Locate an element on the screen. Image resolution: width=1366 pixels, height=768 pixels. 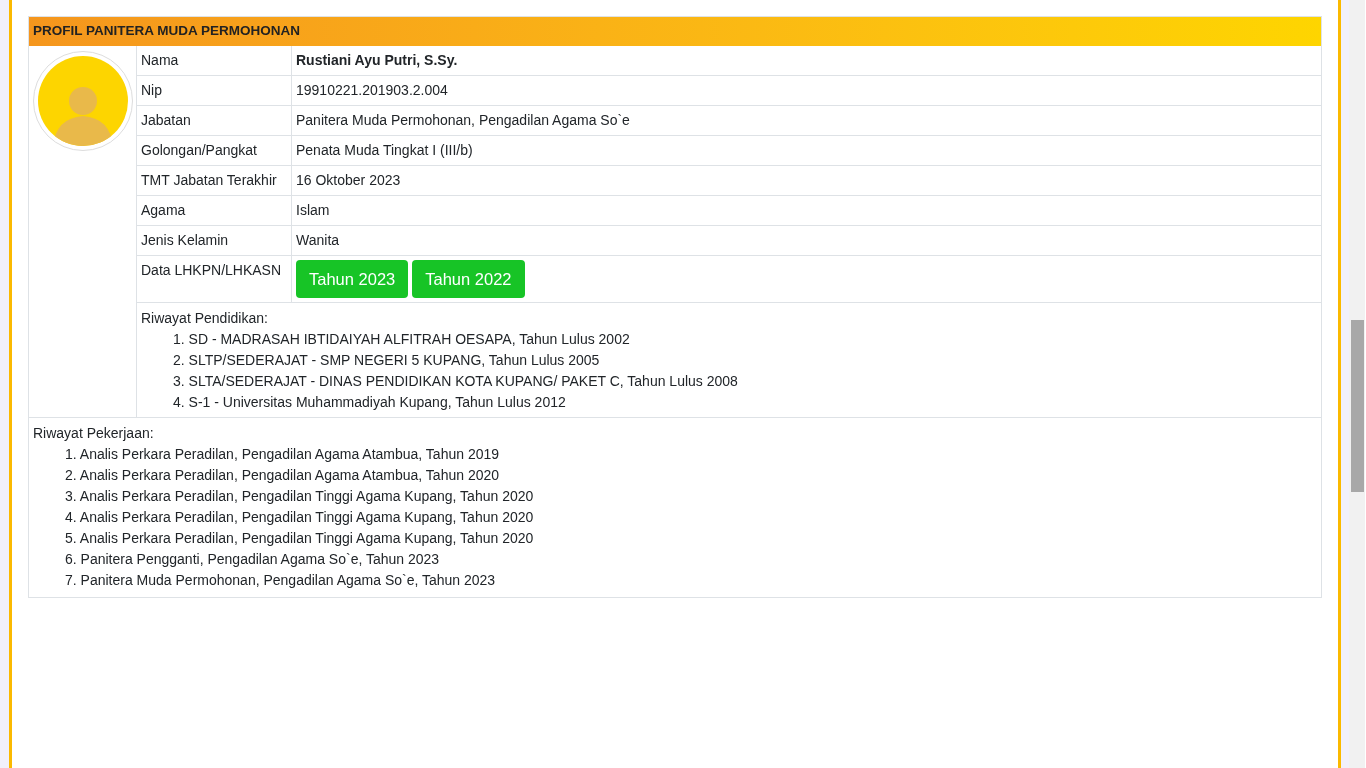
education-item: 2. SLTP/SEDERAJAT - SMP NEGERI 5 KUPANG, Tahun Lulus 2005 is located at coordinates (386, 360).